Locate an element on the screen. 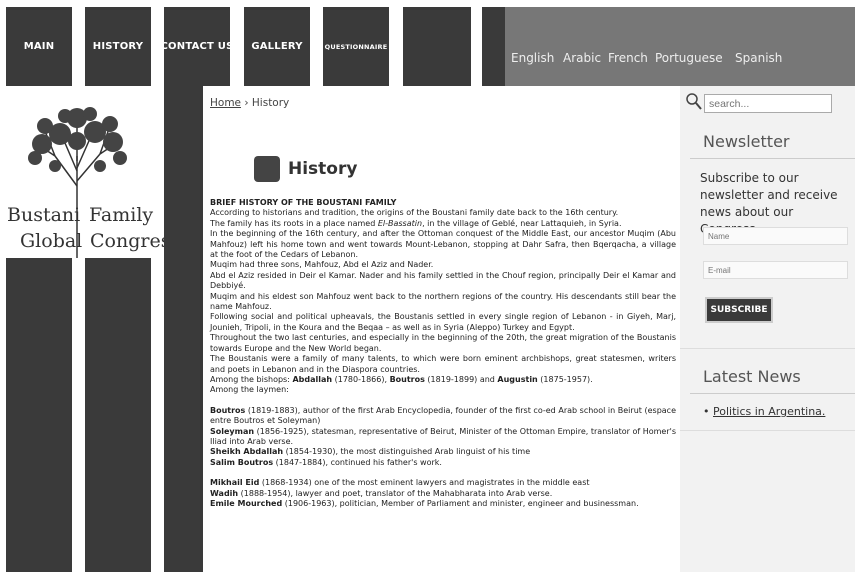 This screenshot has width=855, height=572. email-field is located at coordinates (775, 270).